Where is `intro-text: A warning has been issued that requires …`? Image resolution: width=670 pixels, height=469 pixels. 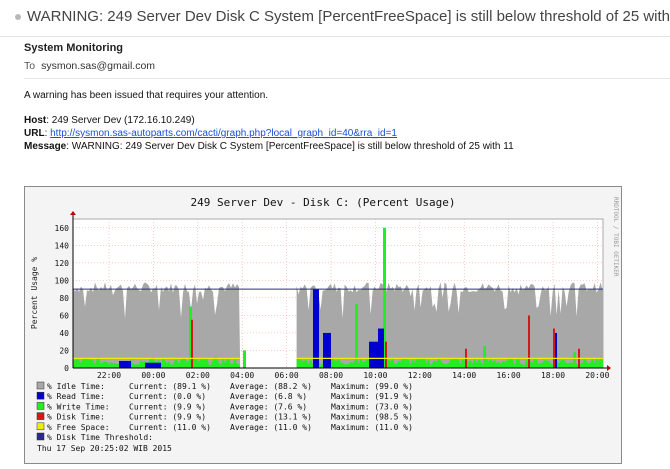 intro-text: A warning has been issued that requires … is located at coordinates (146, 95).